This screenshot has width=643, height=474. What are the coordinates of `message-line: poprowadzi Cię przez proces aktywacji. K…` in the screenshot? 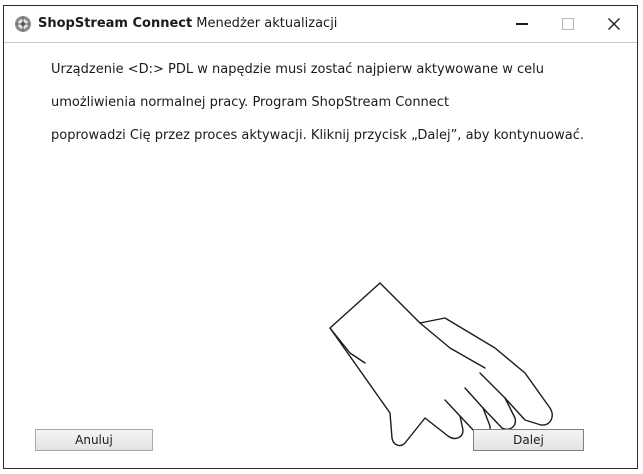 It's located at (317, 135).